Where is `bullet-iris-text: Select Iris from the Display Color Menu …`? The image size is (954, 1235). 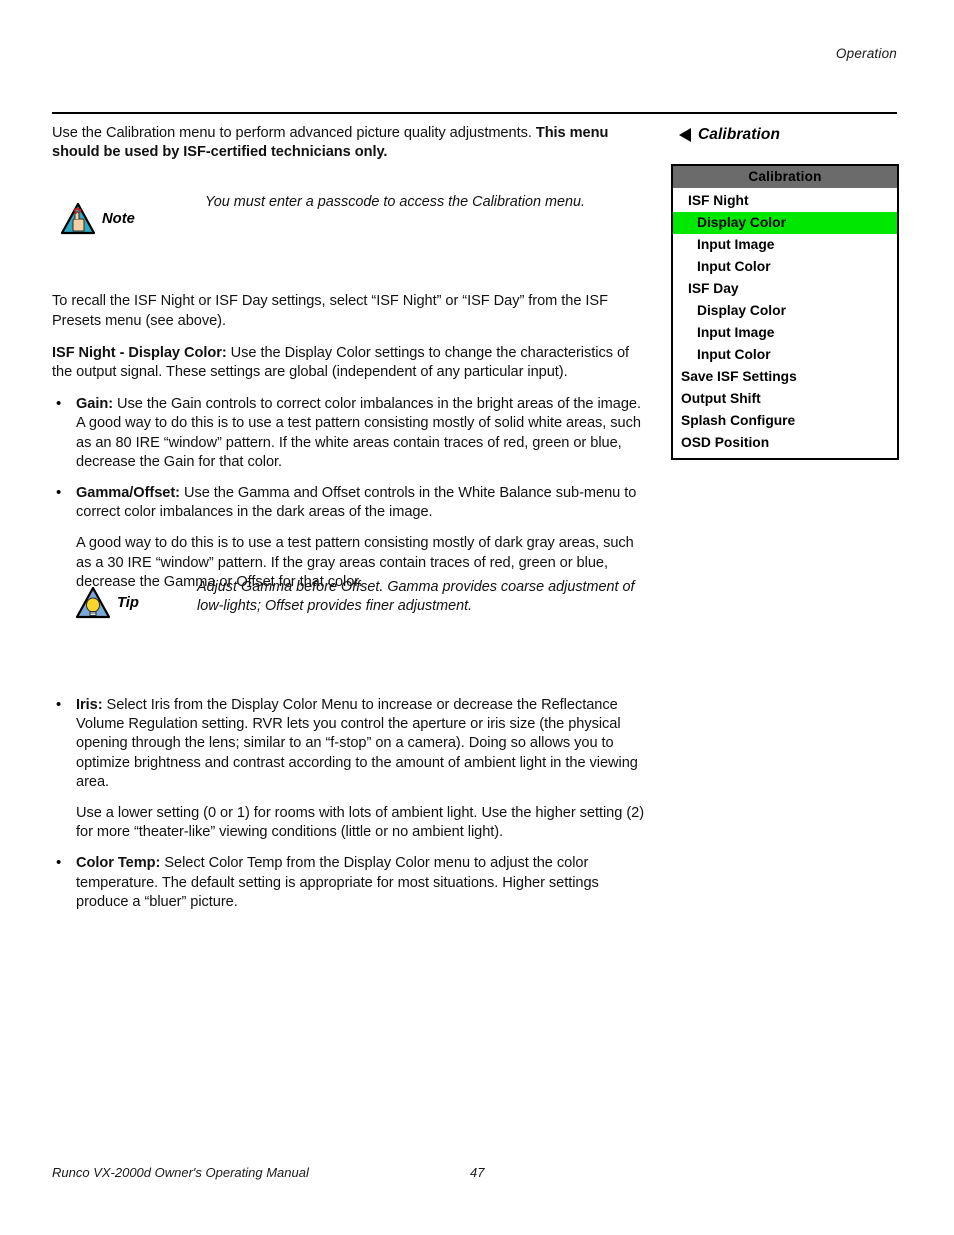
bullet-iris-text: Select Iris from the Display Color Menu … is located at coordinates (357, 743).